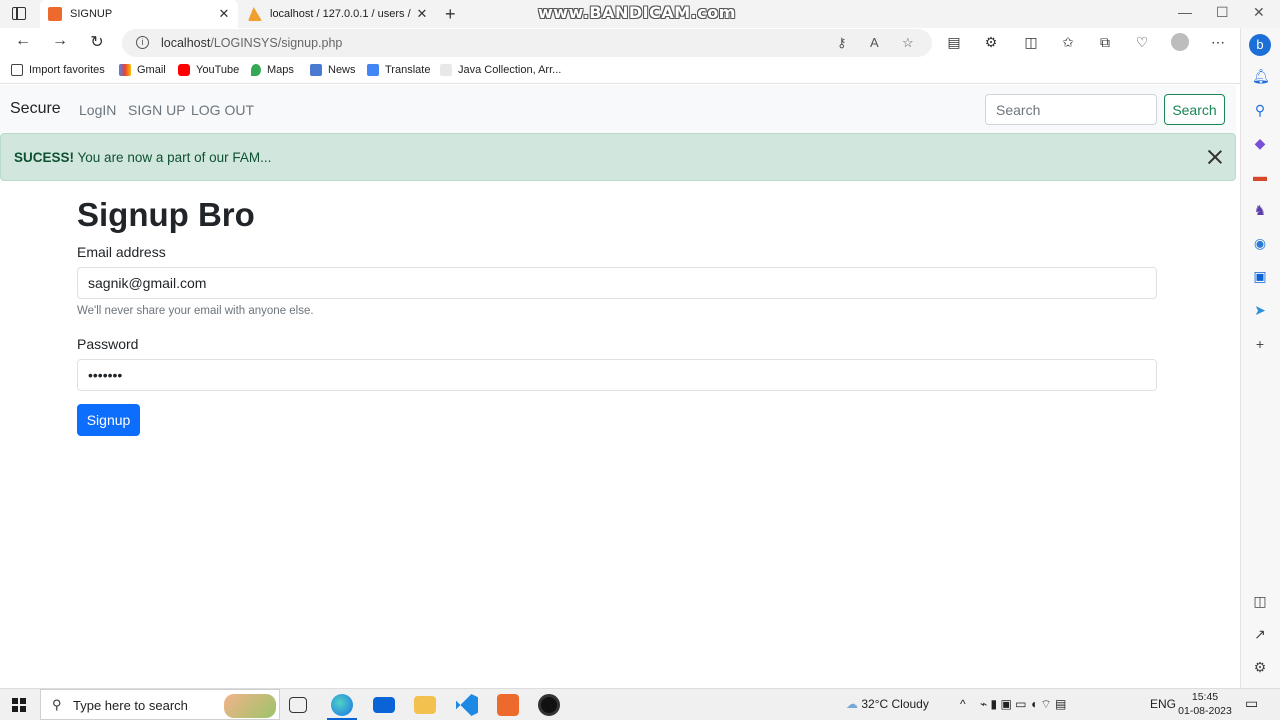 The width and height of the screenshot is (1280, 720). I want to click on fav-import-favorites: Import favorites, so click(58, 70).